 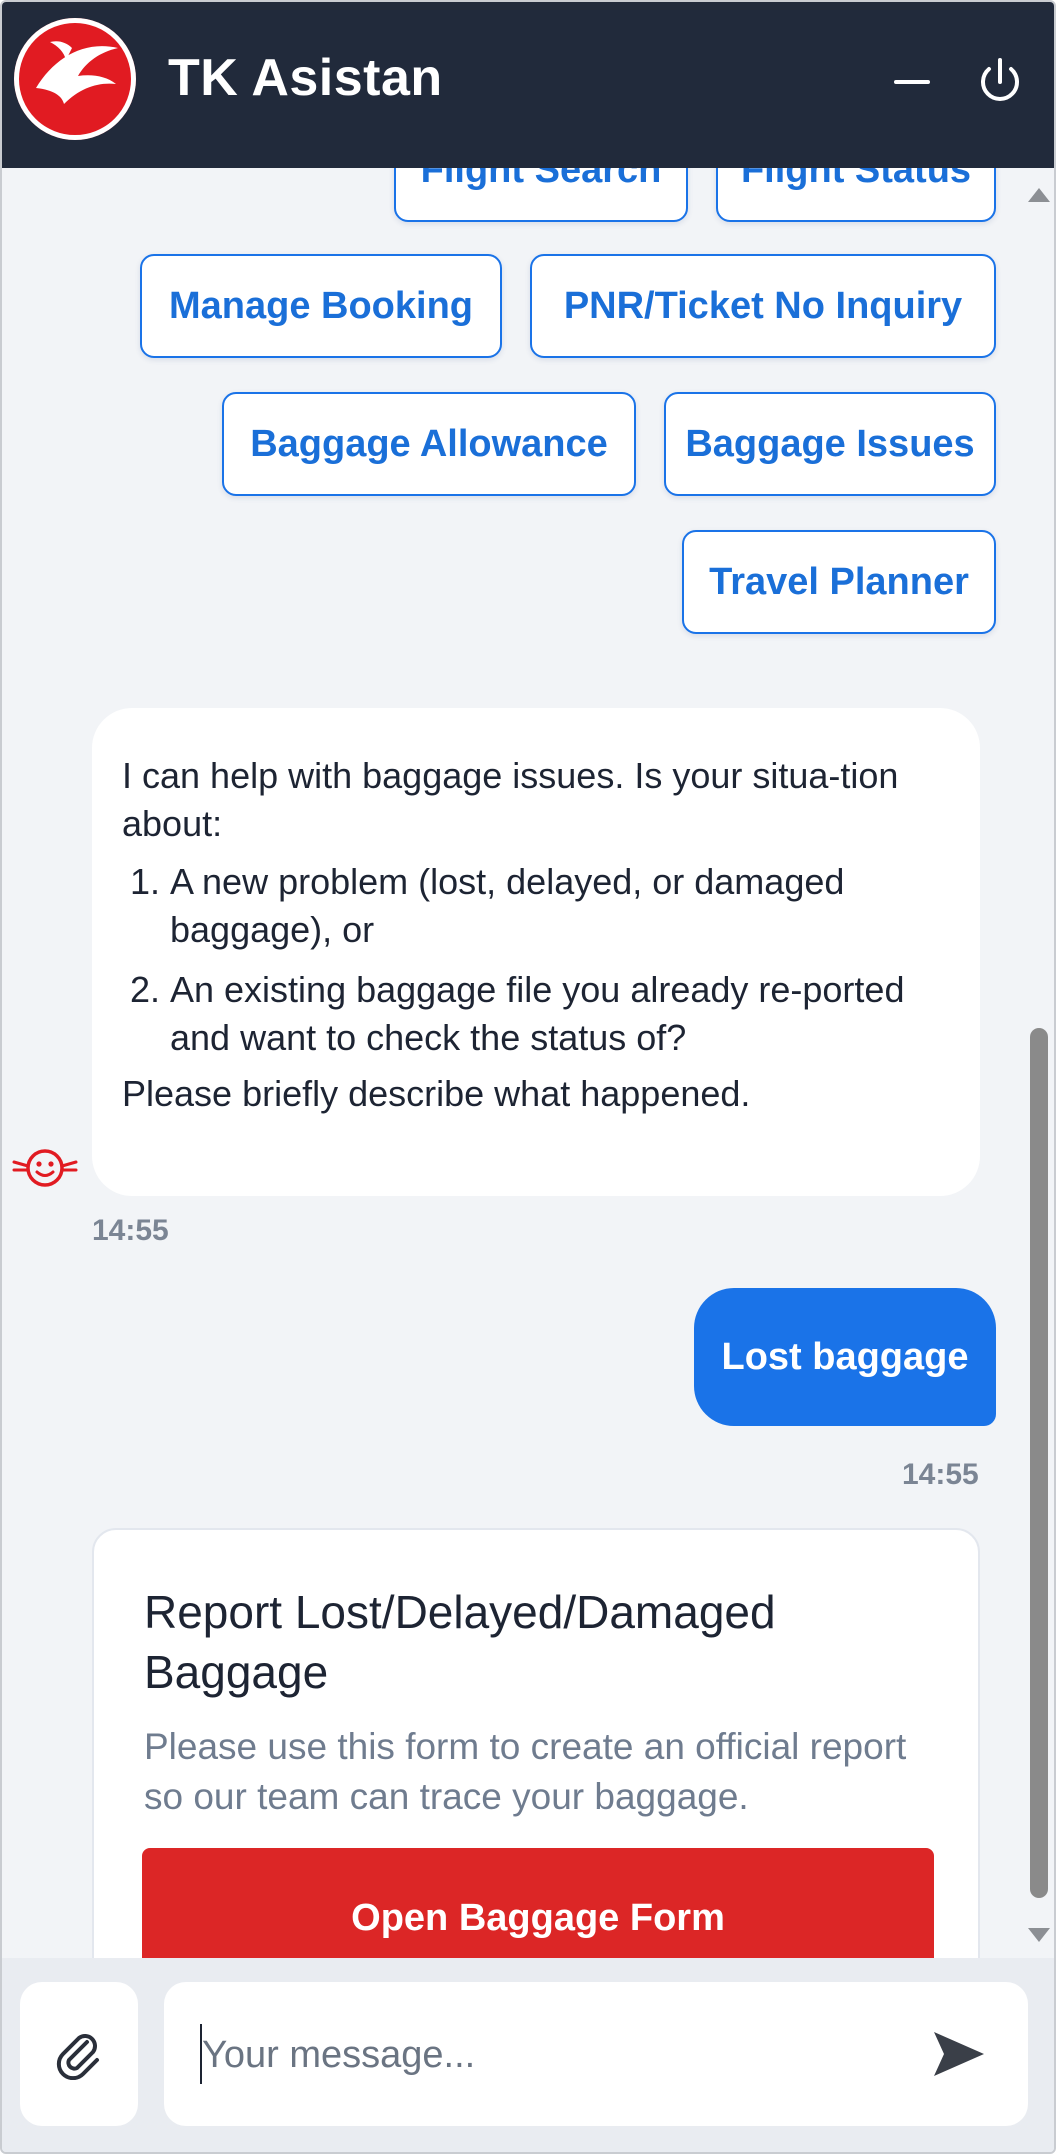 What do you see at coordinates (845, 1357) in the screenshot?
I see `user-message-bubble: Lost baggage` at bounding box center [845, 1357].